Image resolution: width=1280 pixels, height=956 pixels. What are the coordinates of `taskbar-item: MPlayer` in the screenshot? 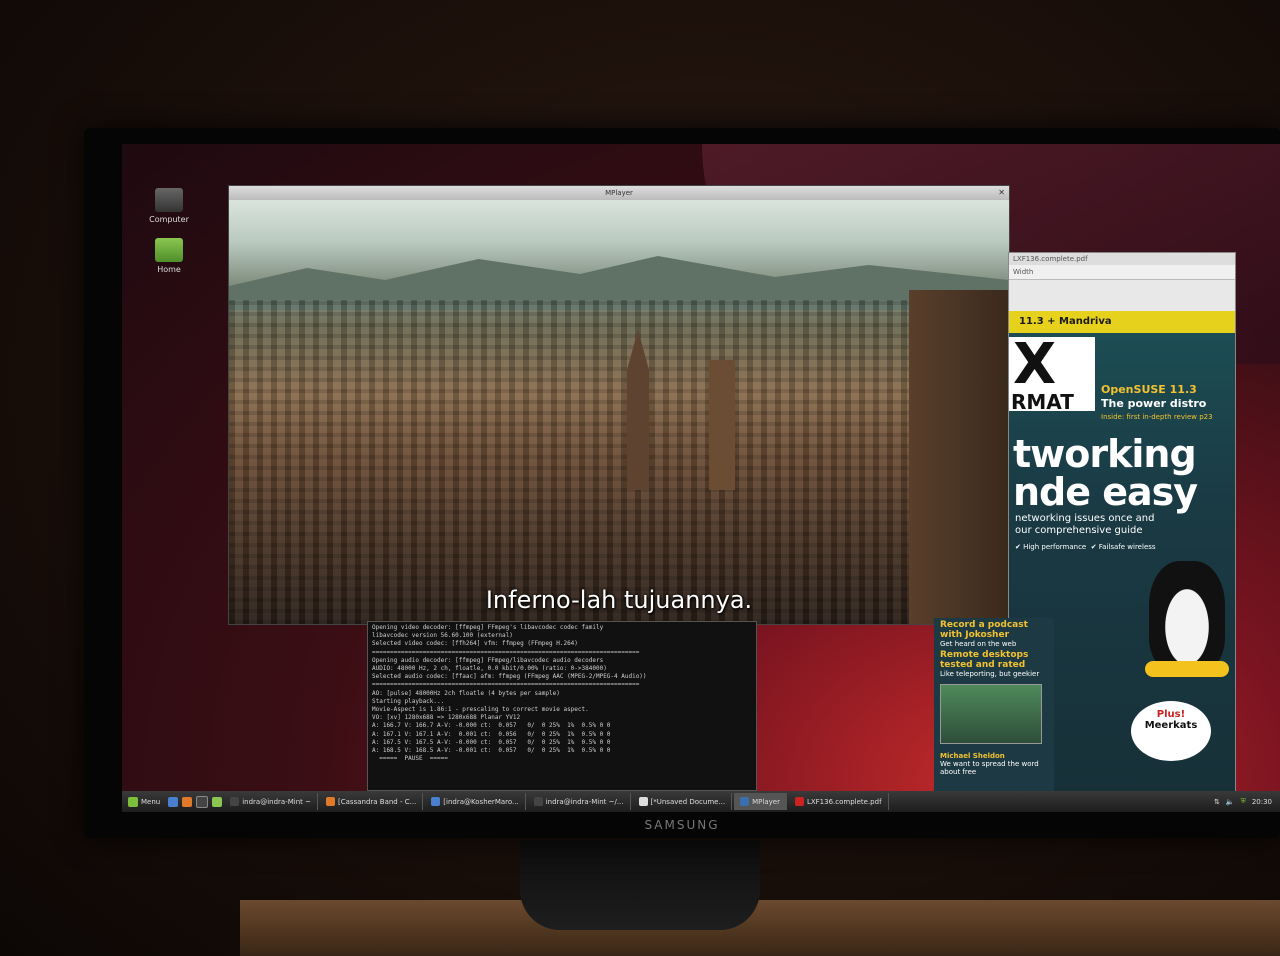 It's located at (760, 801).